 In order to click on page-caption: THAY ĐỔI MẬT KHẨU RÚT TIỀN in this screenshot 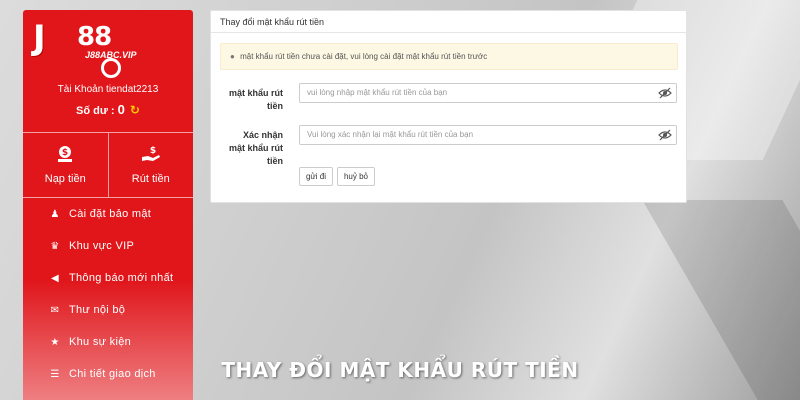, I will do `click(400, 370)`.